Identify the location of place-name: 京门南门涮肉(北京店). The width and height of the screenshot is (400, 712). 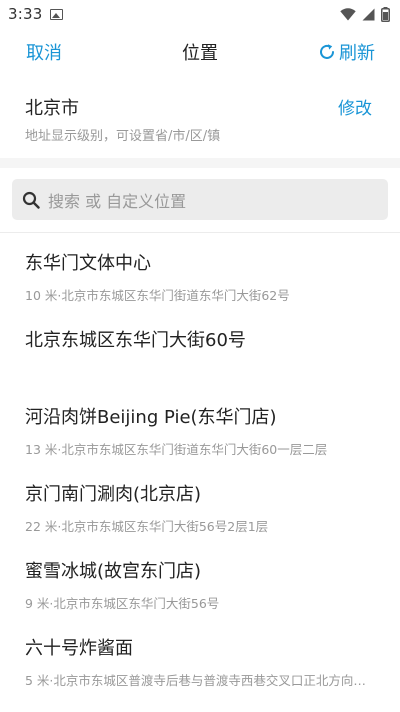
(113, 494).